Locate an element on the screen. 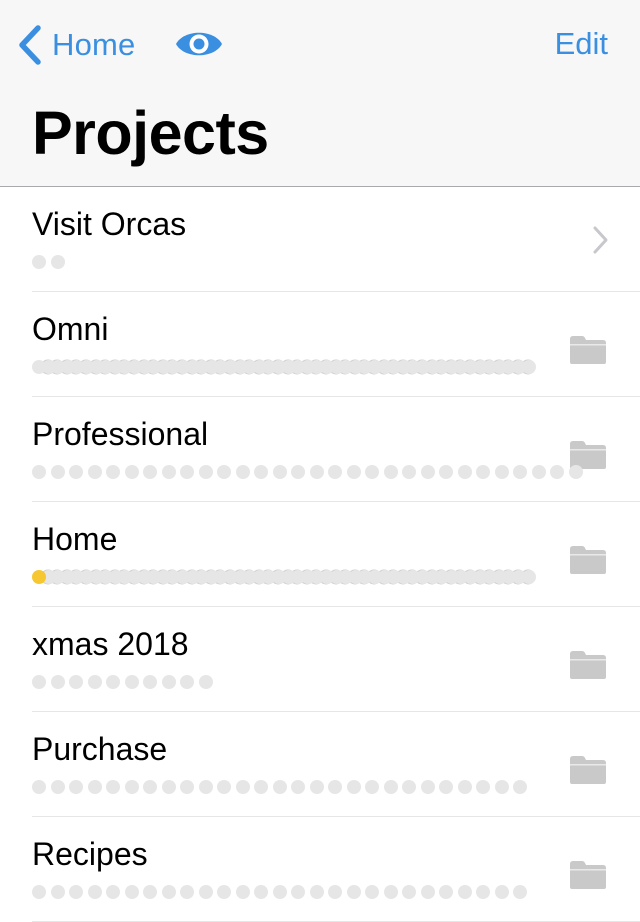 This screenshot has width=640, height=922. project-row: Visit Orcas is located at coordinates (320, 239).